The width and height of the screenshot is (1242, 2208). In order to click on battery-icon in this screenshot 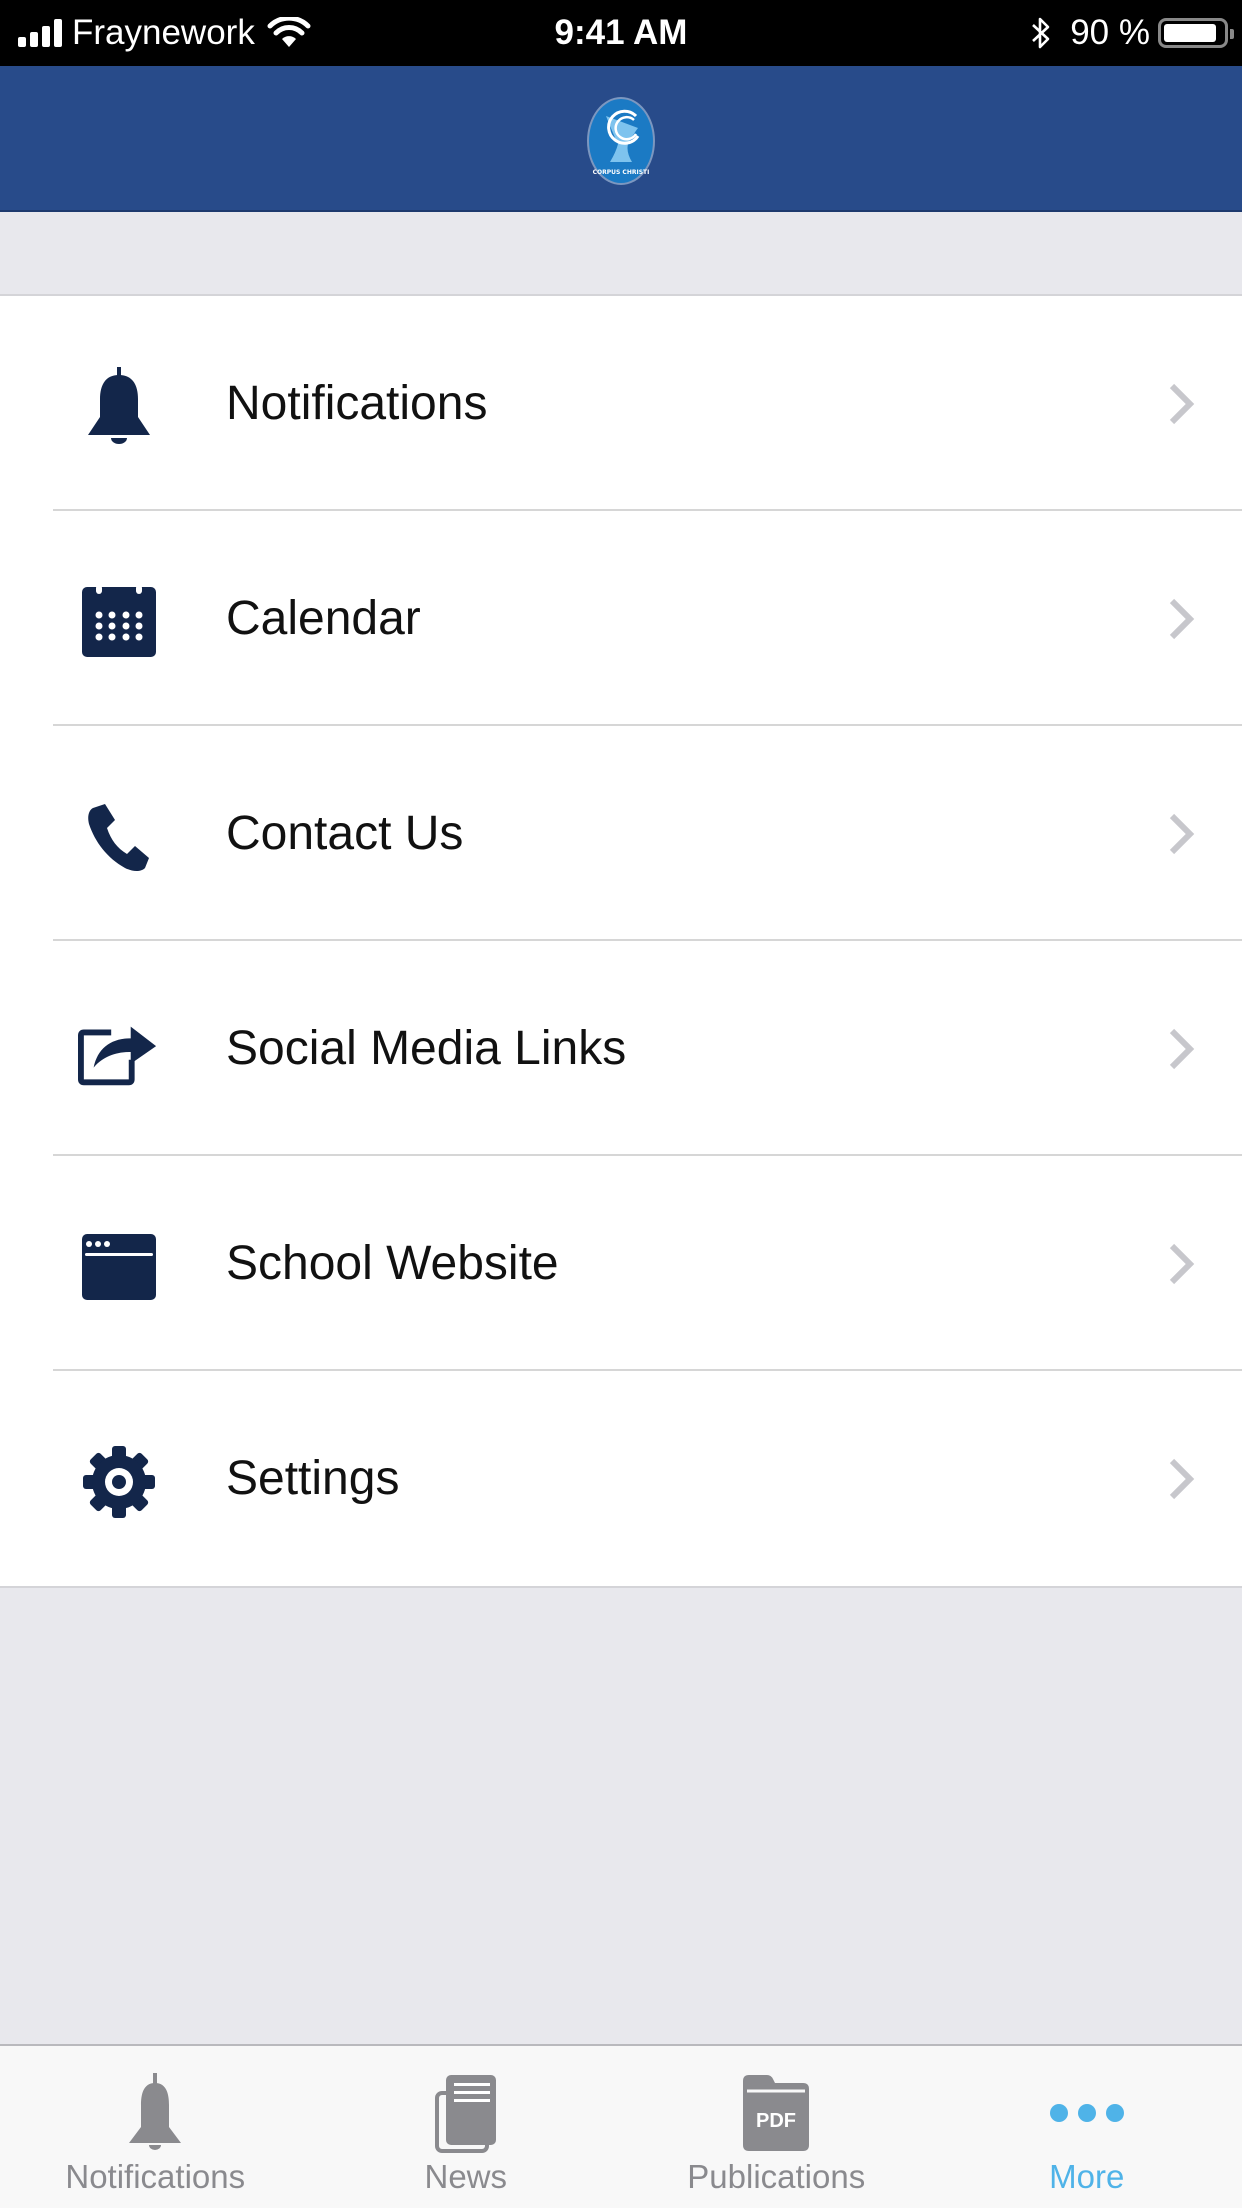, I will do `click(1196, 33)`.